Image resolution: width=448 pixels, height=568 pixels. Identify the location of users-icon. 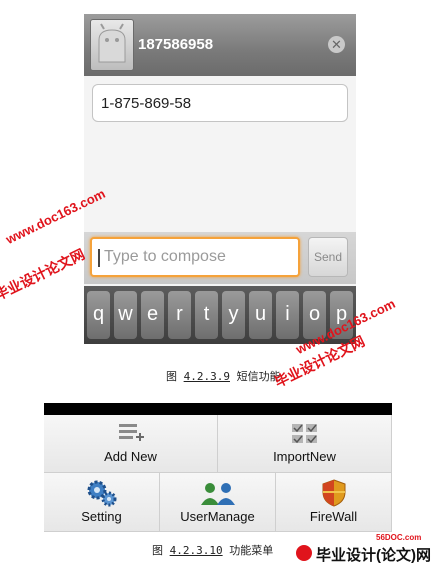
(217, 494).